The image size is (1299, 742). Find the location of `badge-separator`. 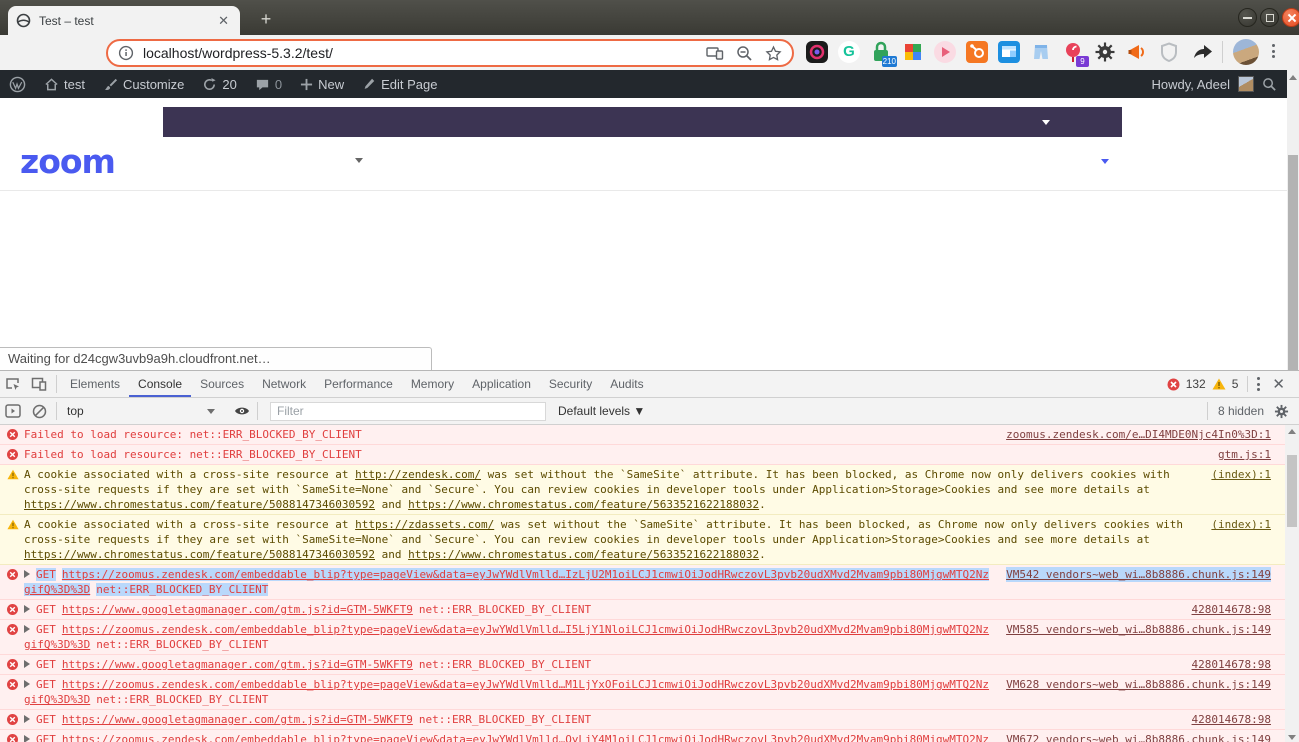

badge-separator is located at coordinates (1248, 384).